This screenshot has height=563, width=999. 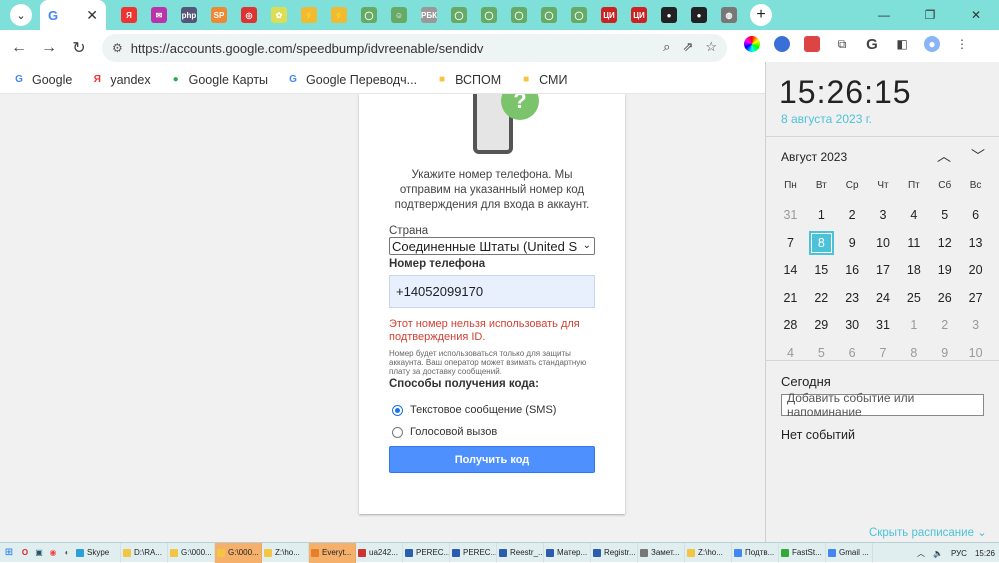 I want to click on radio-unselected-icon, so click(x=397, y=432).